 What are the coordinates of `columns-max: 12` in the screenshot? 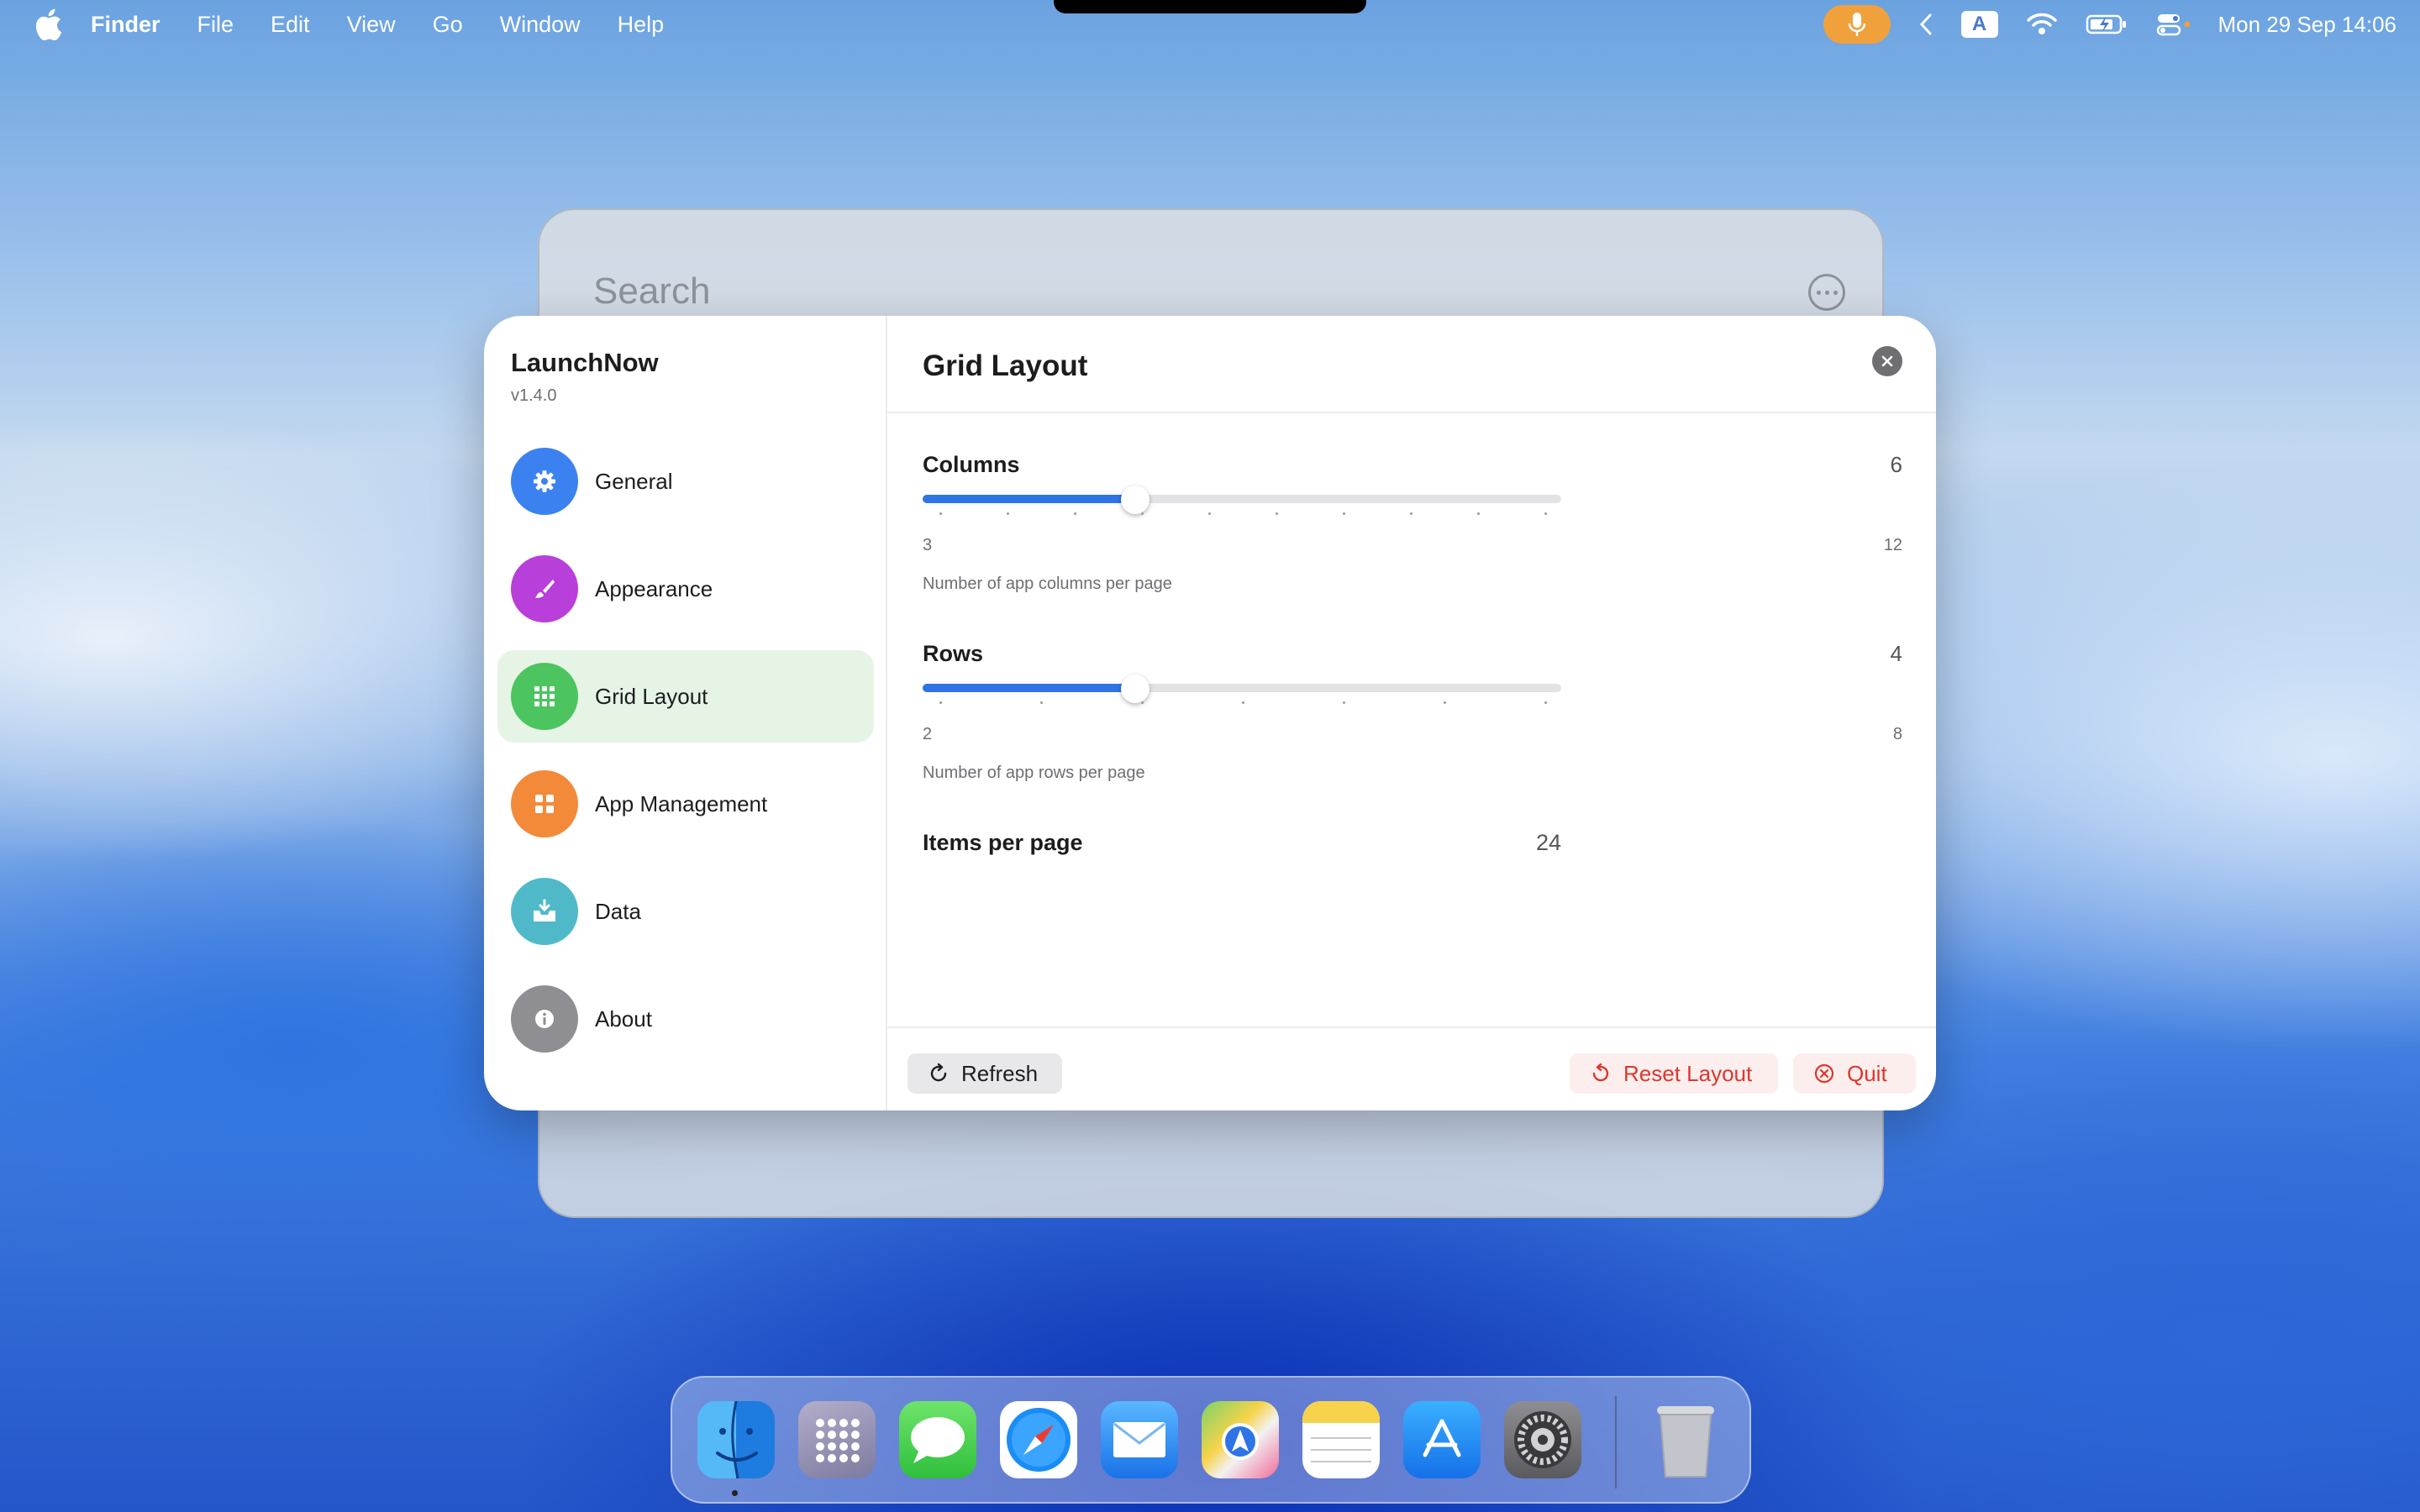 It's located at (1892, 545).